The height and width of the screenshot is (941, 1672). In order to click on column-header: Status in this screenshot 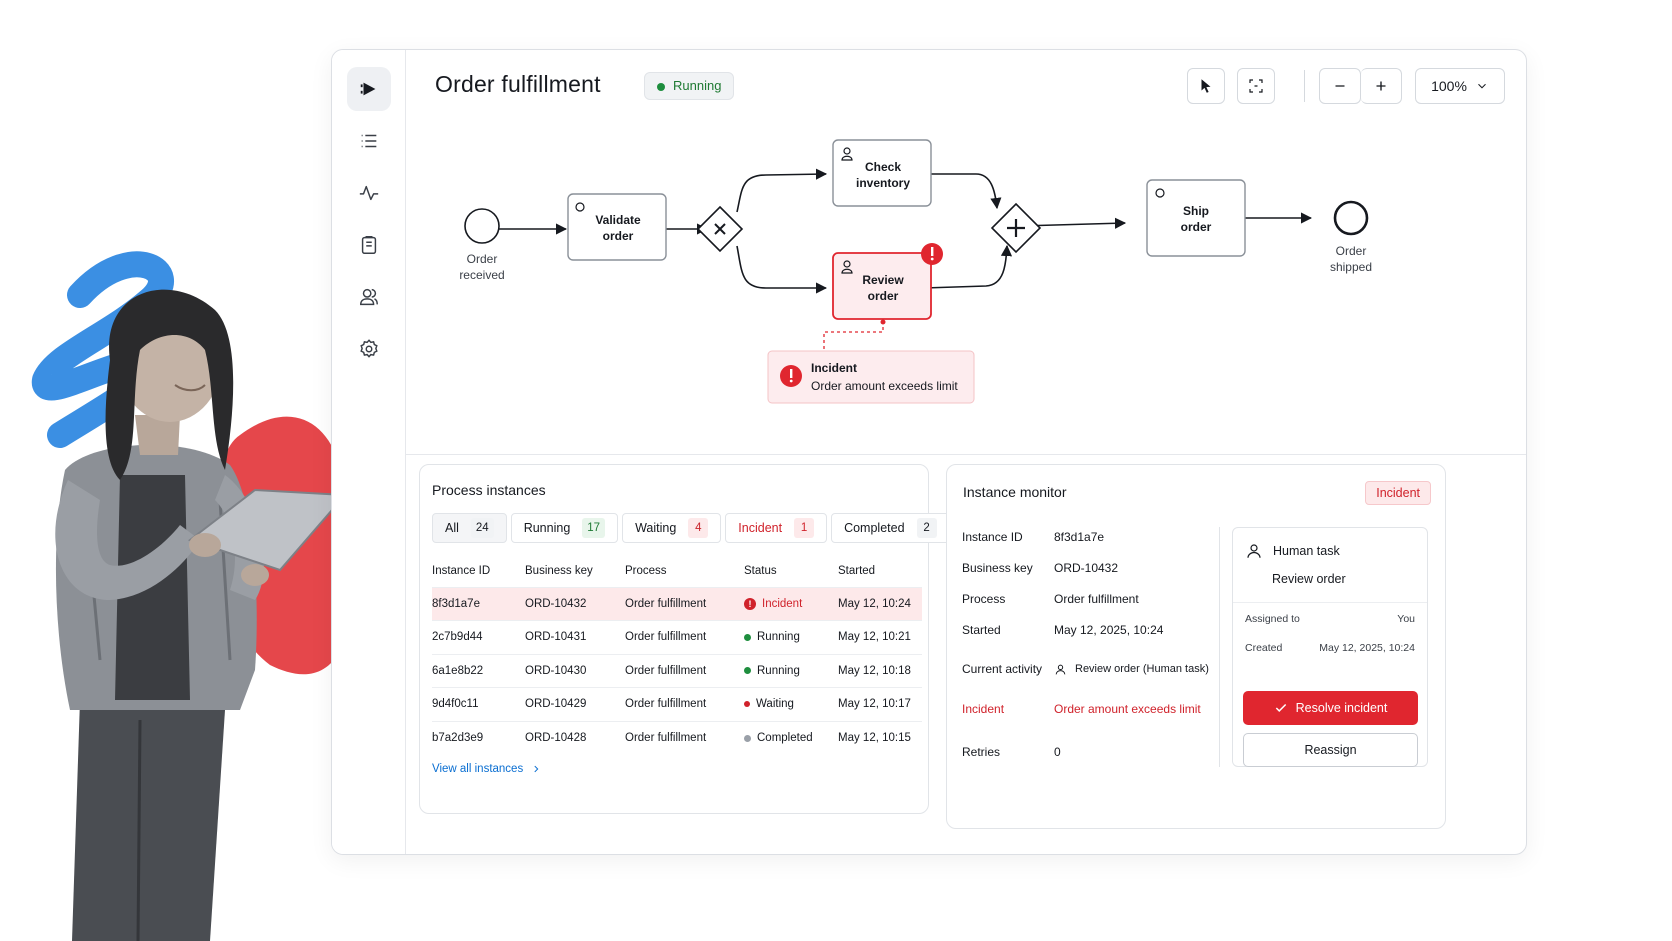, I will do `click(791, 571)`.